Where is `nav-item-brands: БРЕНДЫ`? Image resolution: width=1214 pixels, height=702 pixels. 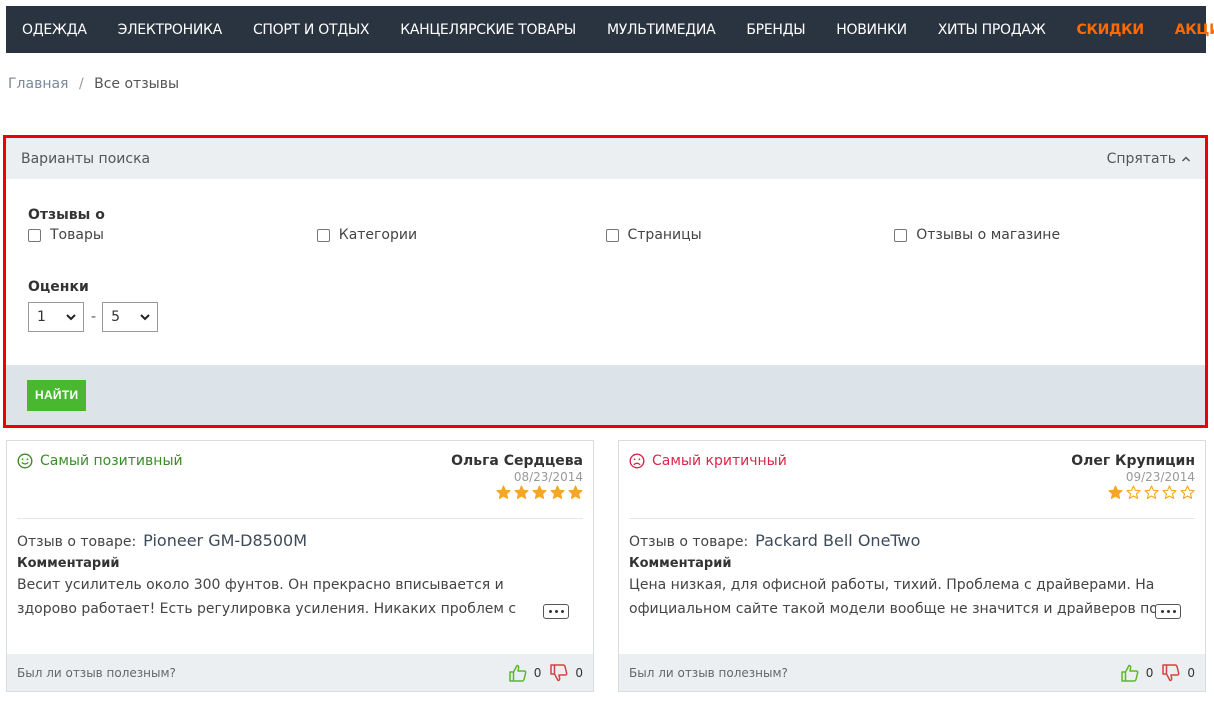 nav-item-brands: БРЕНДЫ is located at coordinates (775, 30).